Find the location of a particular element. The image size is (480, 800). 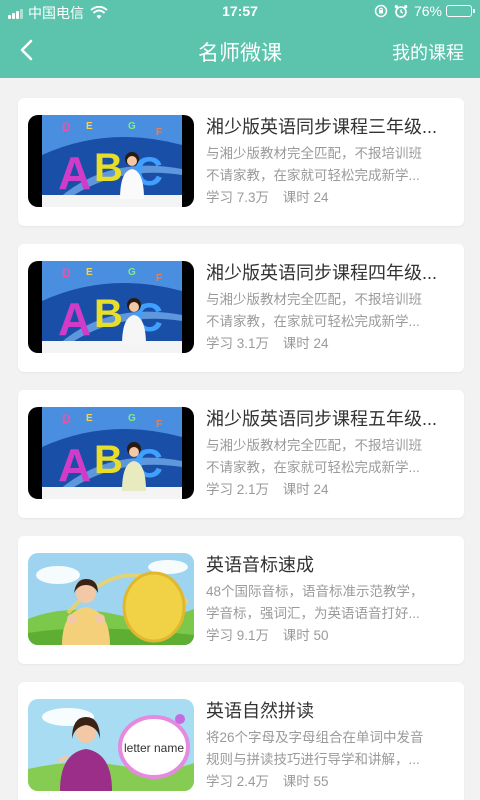

battery-icon is located at coordinates (460, 11).